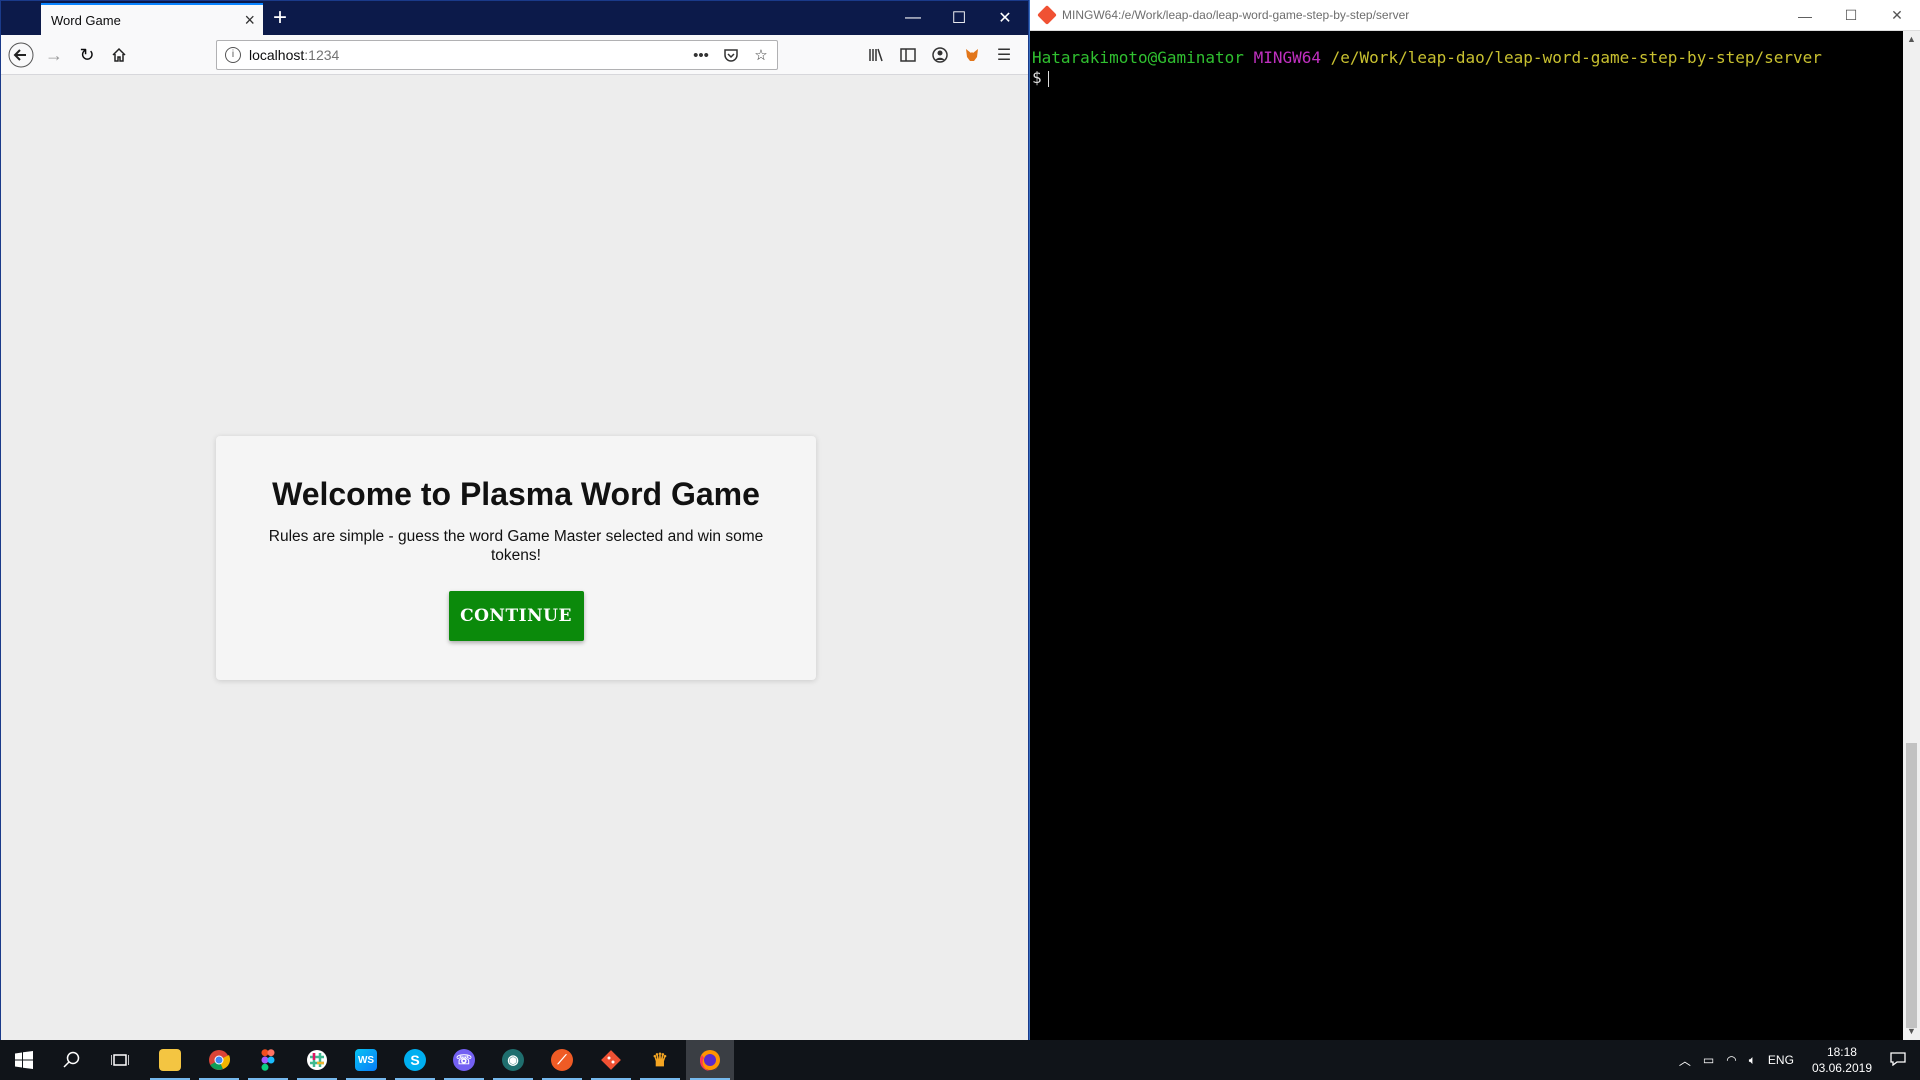 This screenshot has height=1080, width=1920. What do you see at coordinates (1138, 57) in the screenshot?
I see `terminal-user-host: Hatarakimoto@Gaminator` at bounding box center [1138, 57].